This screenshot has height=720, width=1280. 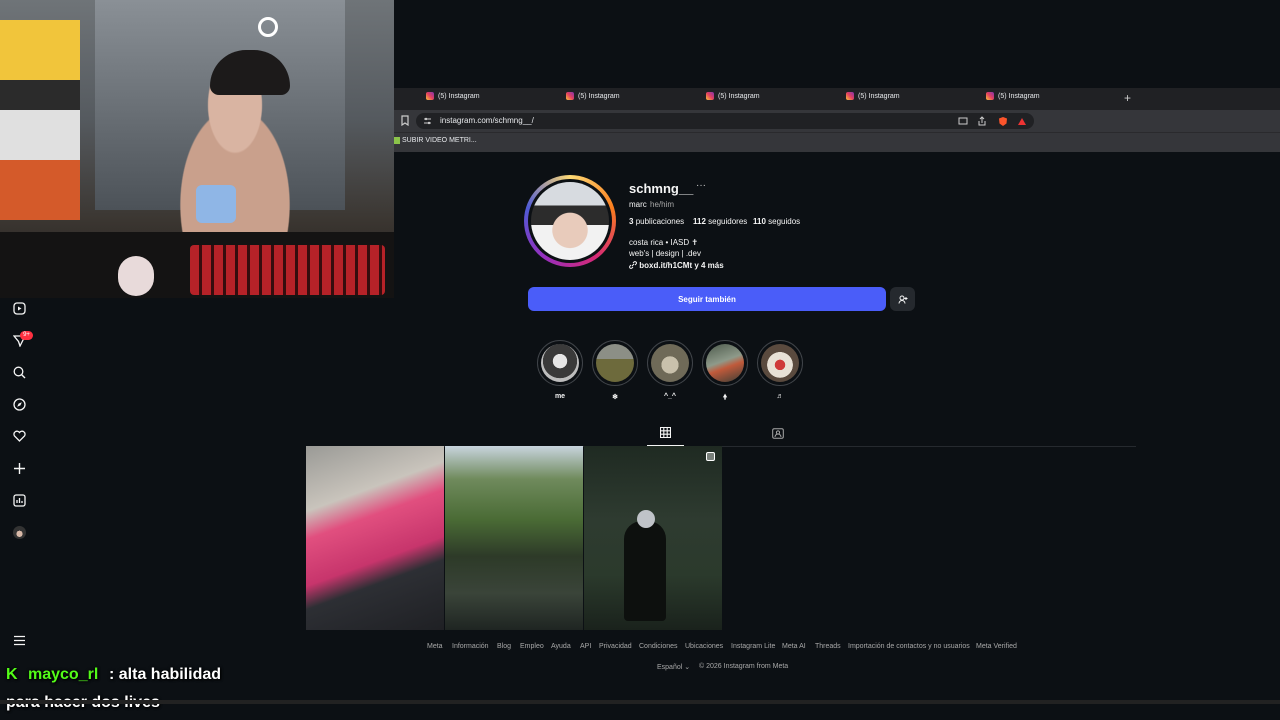 I want to click on language-selector: Español ⌄, so click(x=673, y=667).